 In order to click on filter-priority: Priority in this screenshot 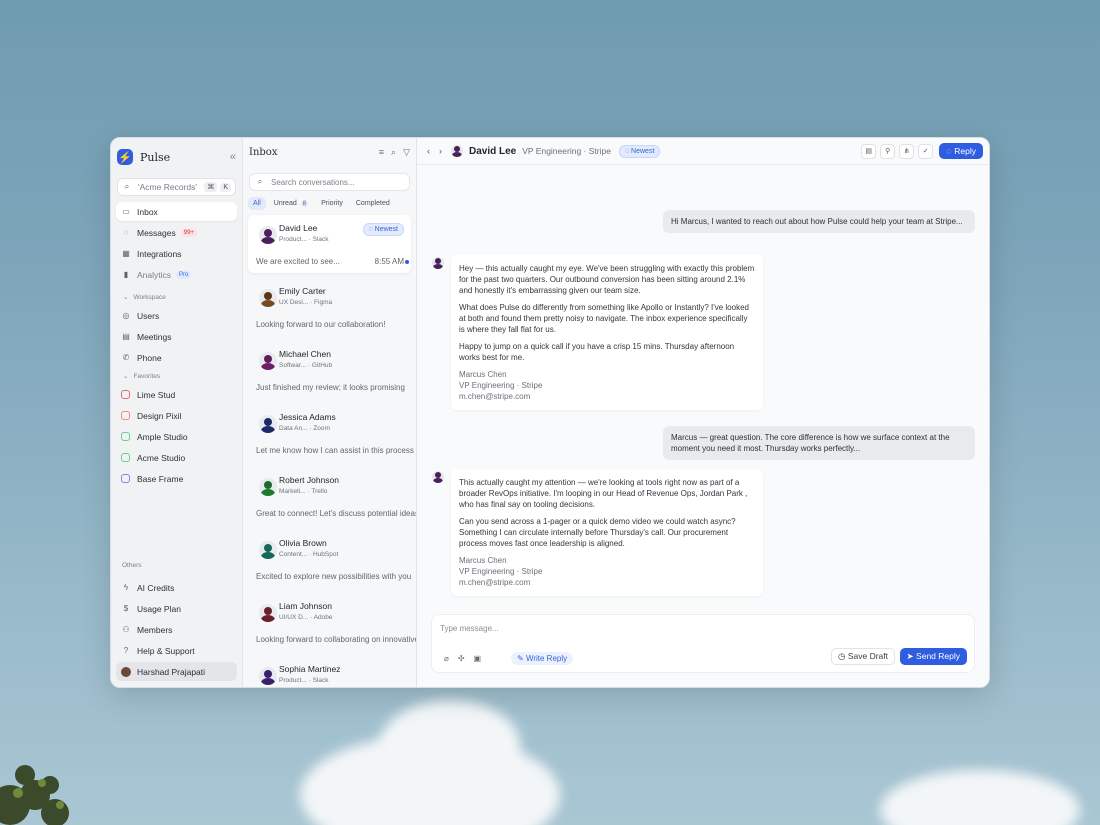, I will do `click(332, 203)`.